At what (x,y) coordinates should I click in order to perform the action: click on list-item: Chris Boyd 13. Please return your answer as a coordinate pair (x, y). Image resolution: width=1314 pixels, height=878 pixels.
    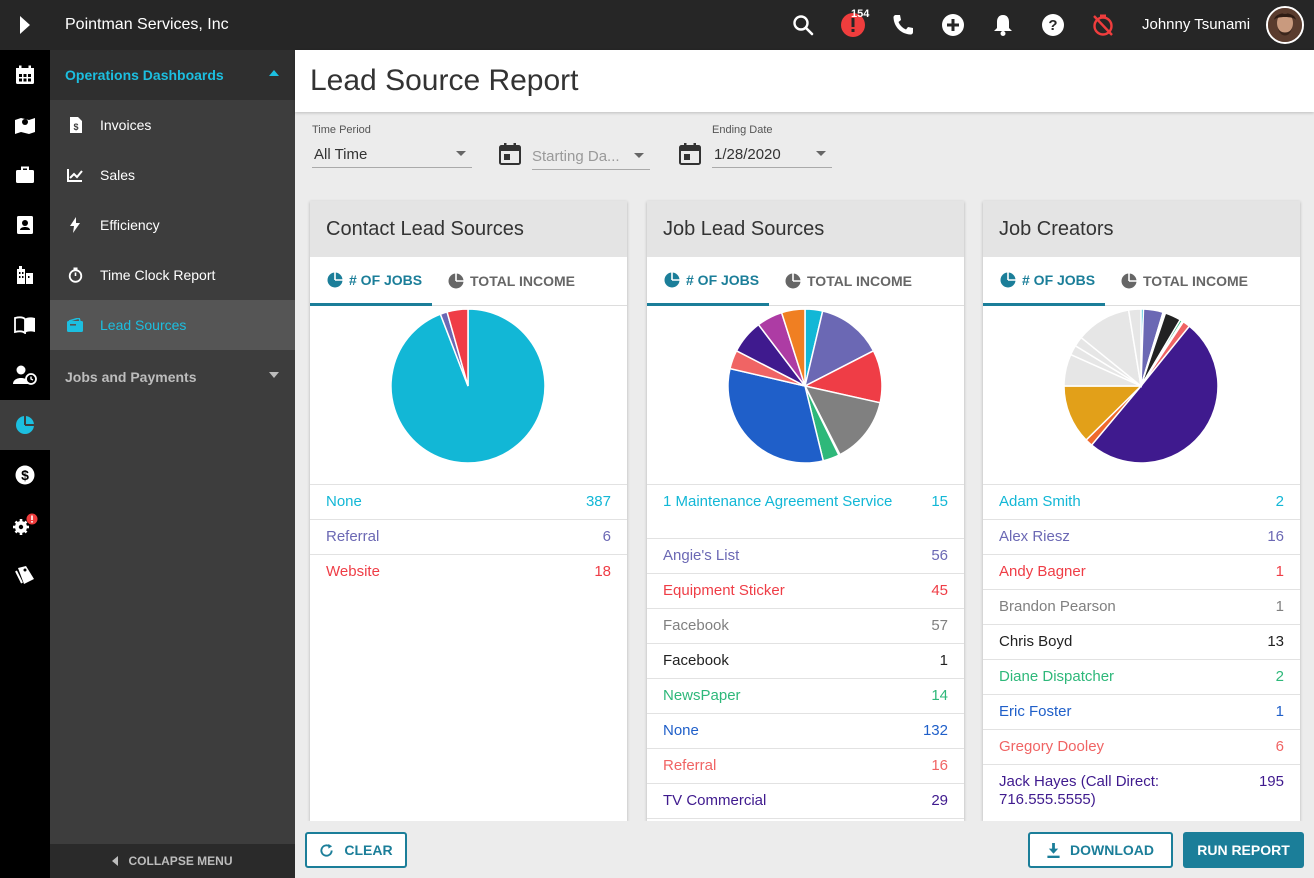
    Looking at the image, I should click on (1141, 641).